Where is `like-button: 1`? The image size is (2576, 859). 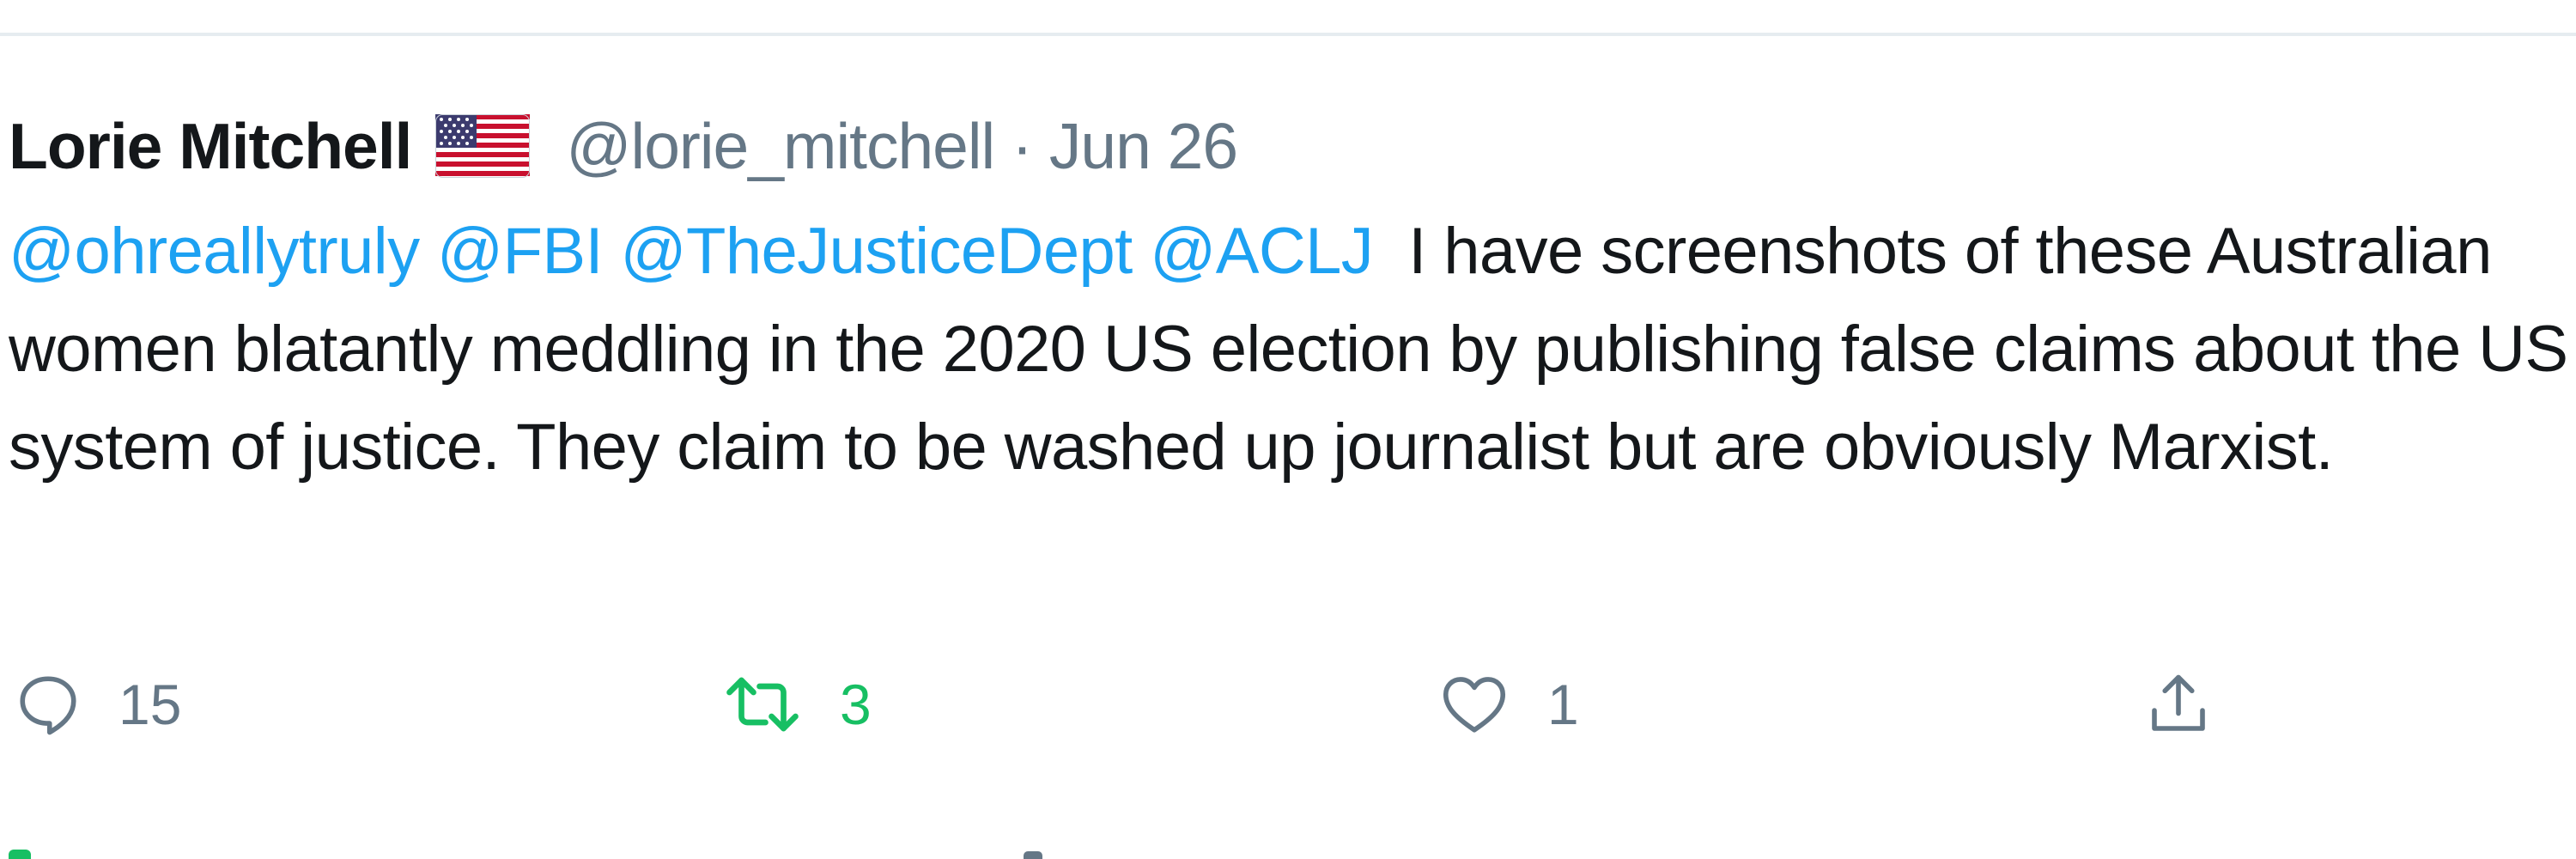
like-button: 1 is located at coordinates (1507, 704).